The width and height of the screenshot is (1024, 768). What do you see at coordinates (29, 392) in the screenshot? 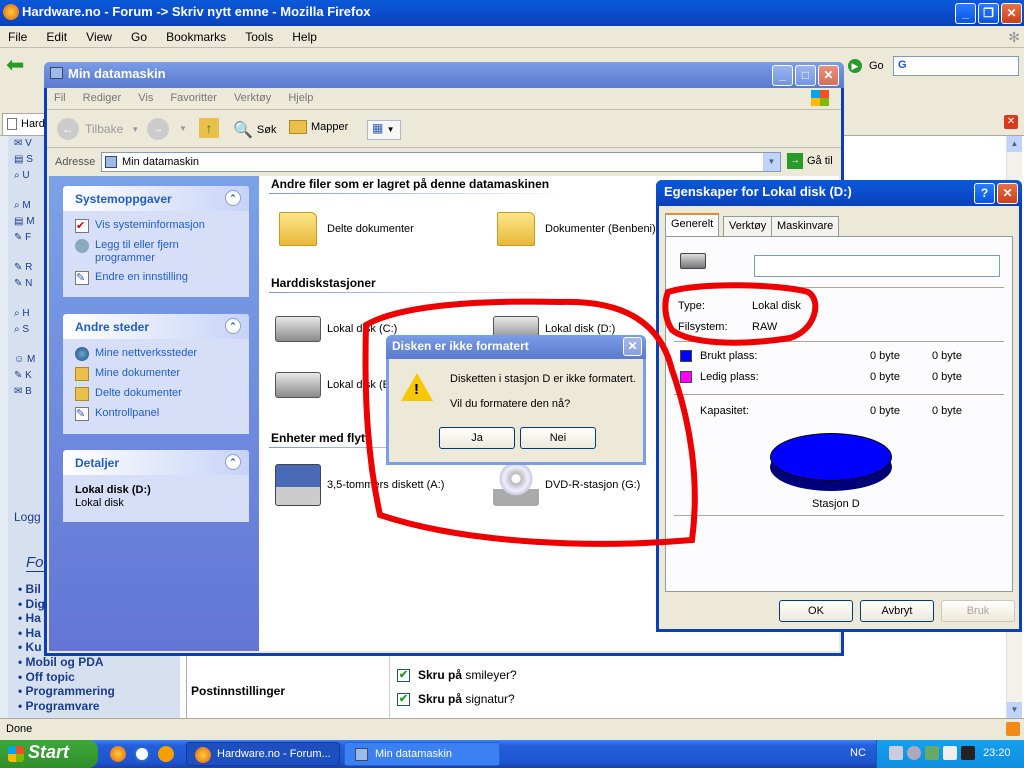
I see `sidebar-link-icon: ✉ B` at bounding box center [29, 392].